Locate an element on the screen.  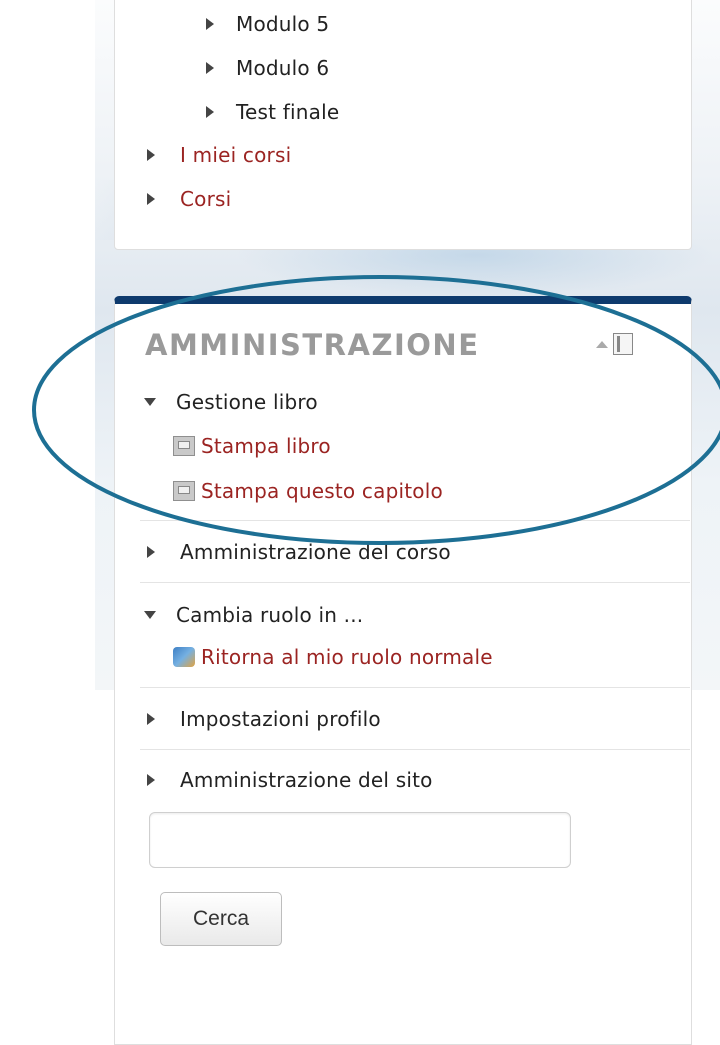
link-label: Stampa libro is located at coordinates (266, 446).